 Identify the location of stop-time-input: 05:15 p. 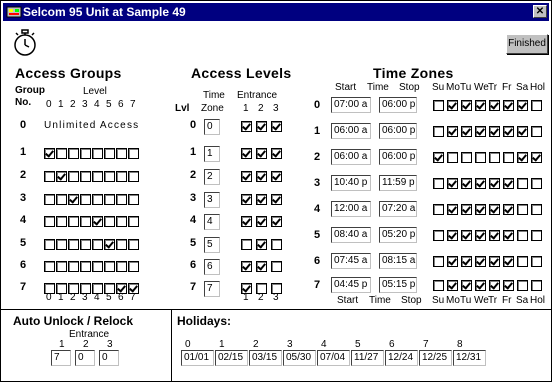
(398, 285).